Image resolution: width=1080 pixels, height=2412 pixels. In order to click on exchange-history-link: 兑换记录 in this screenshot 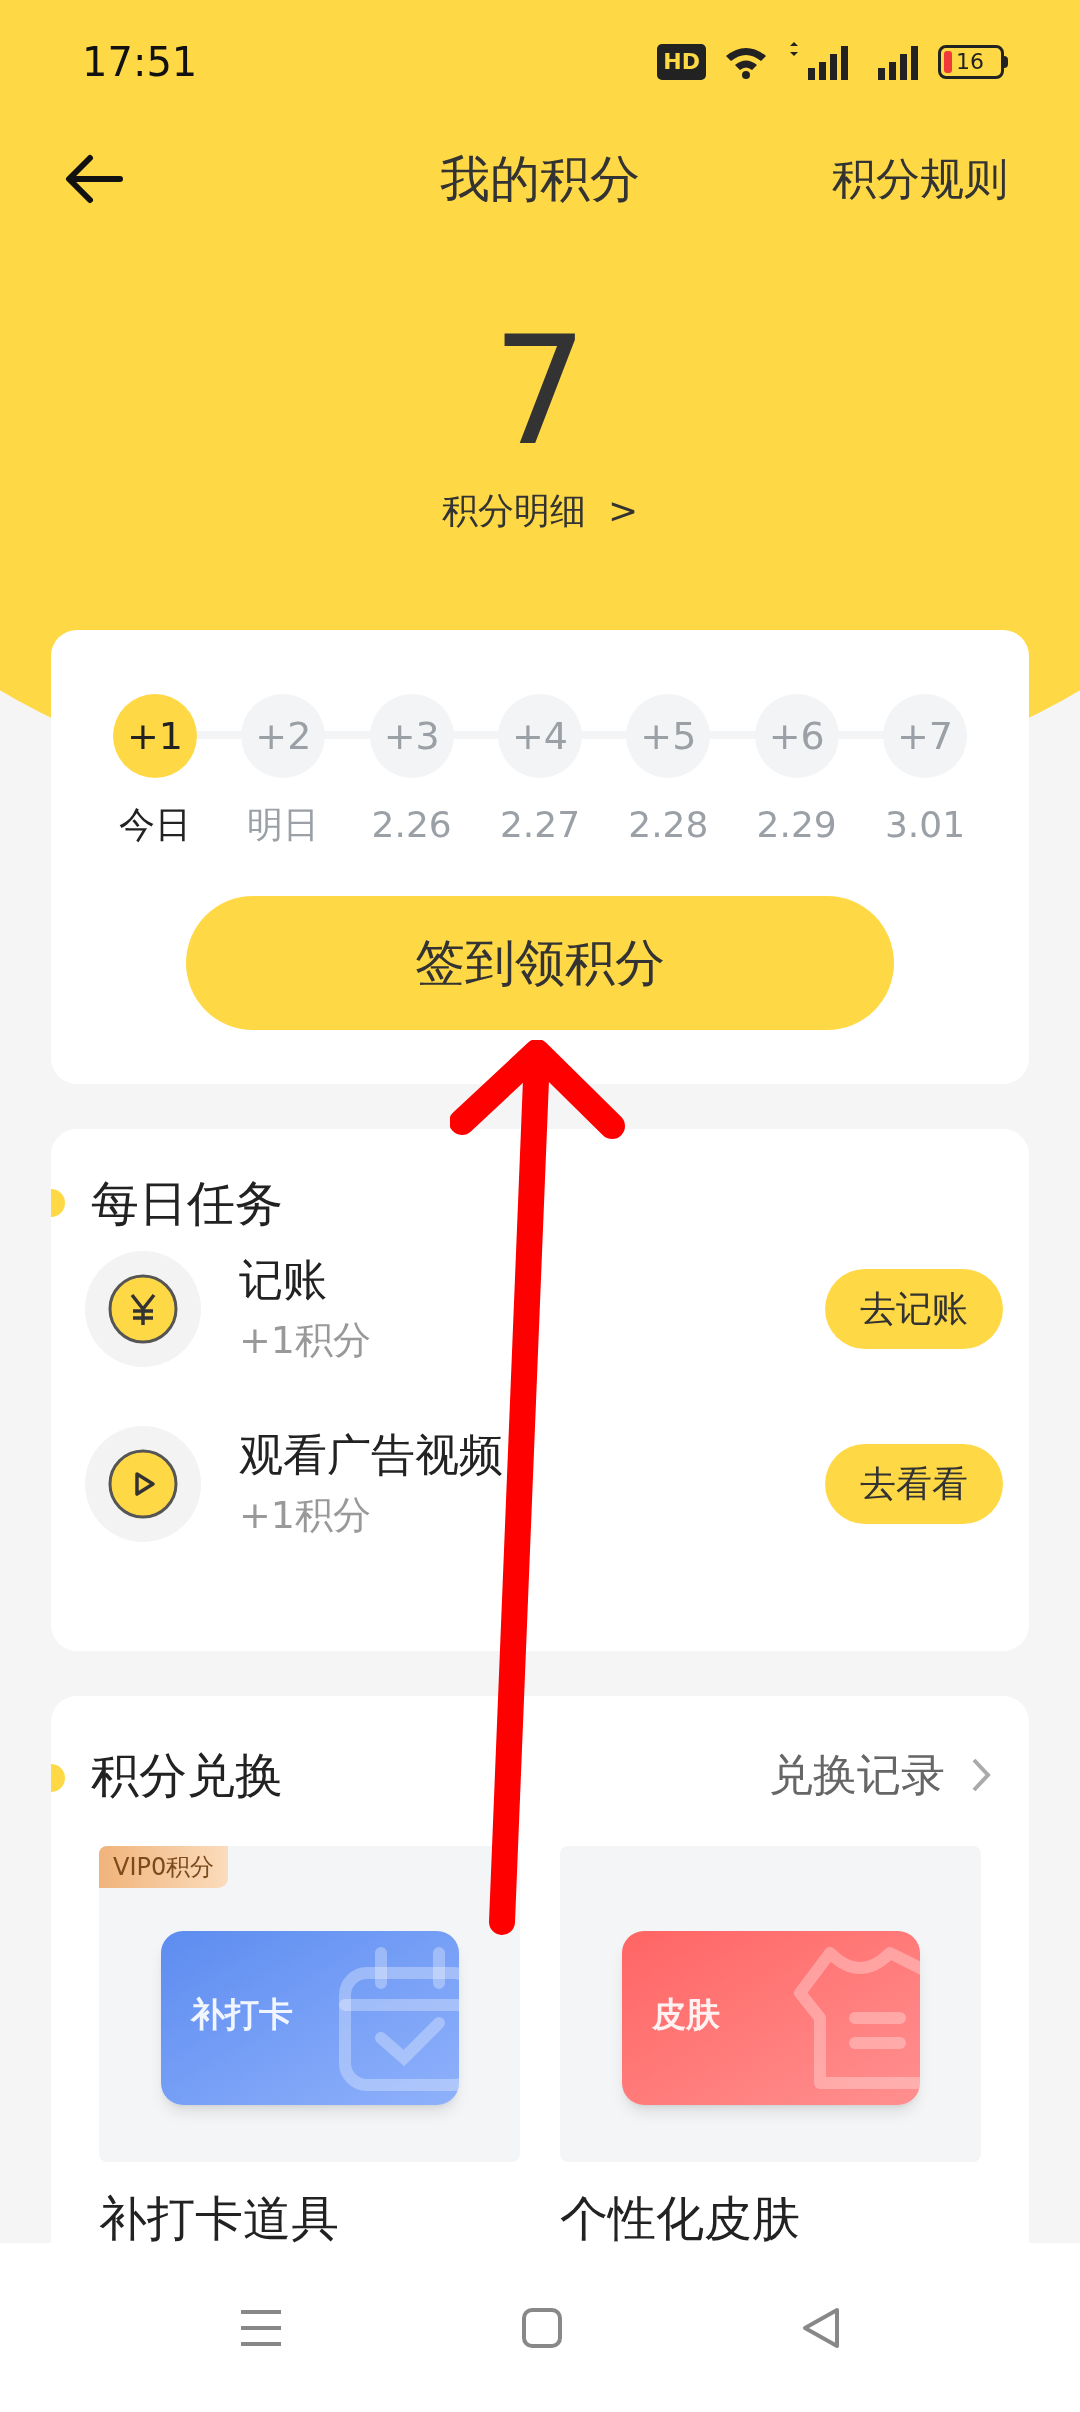, I will do `click(880, 1775)`.